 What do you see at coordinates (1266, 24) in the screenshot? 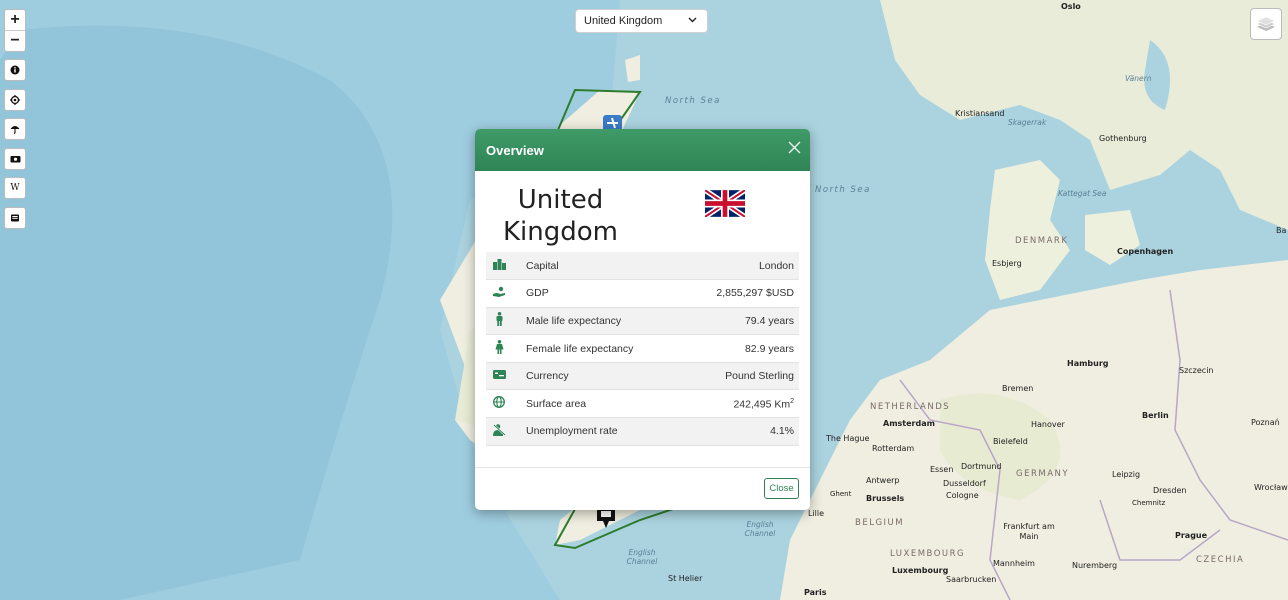
I see `layers-button` at bounding box center [1266, 24].